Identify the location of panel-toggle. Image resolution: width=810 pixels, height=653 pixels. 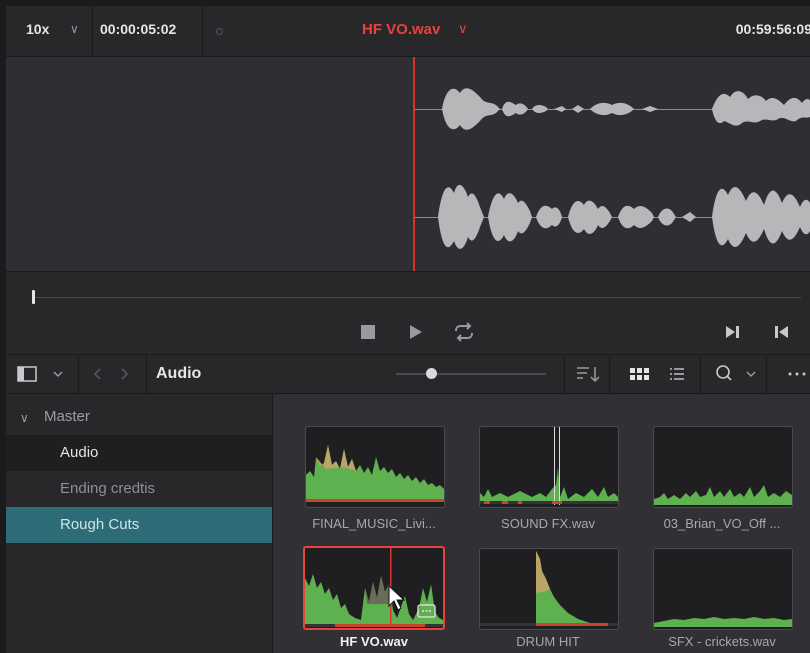
(42, 374).